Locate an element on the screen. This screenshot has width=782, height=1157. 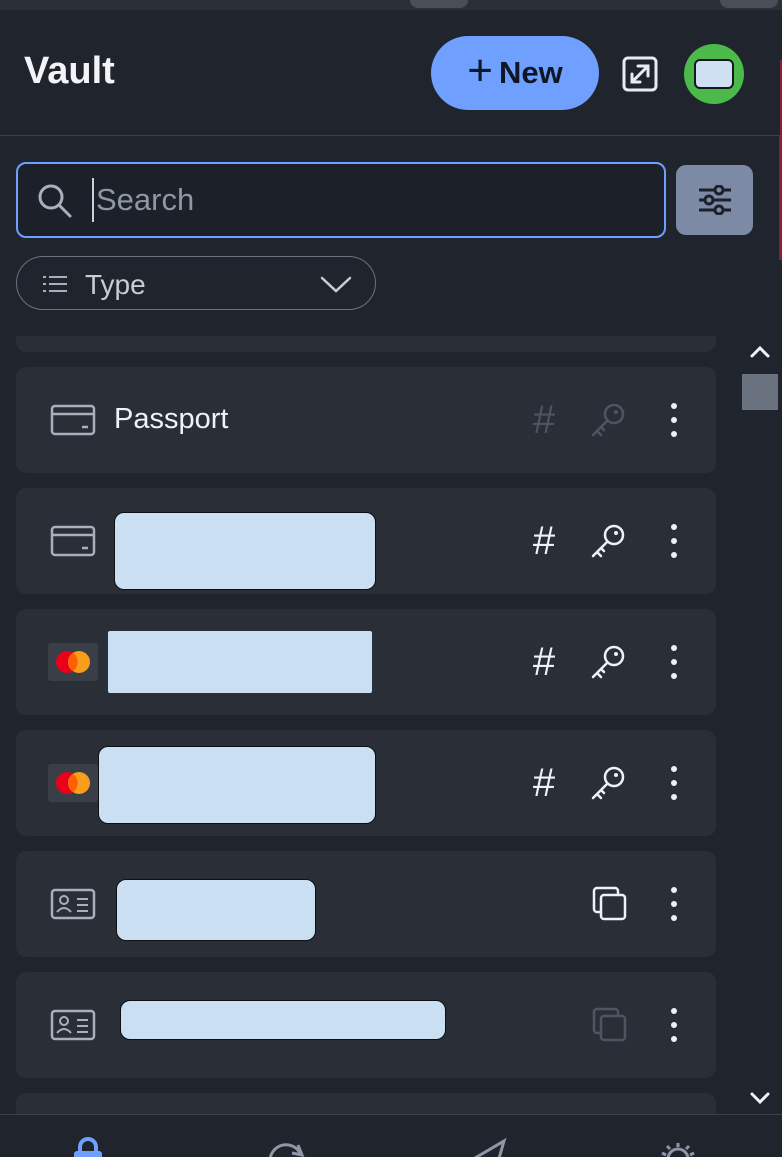
list-icon is located at coordinates (55, 284).